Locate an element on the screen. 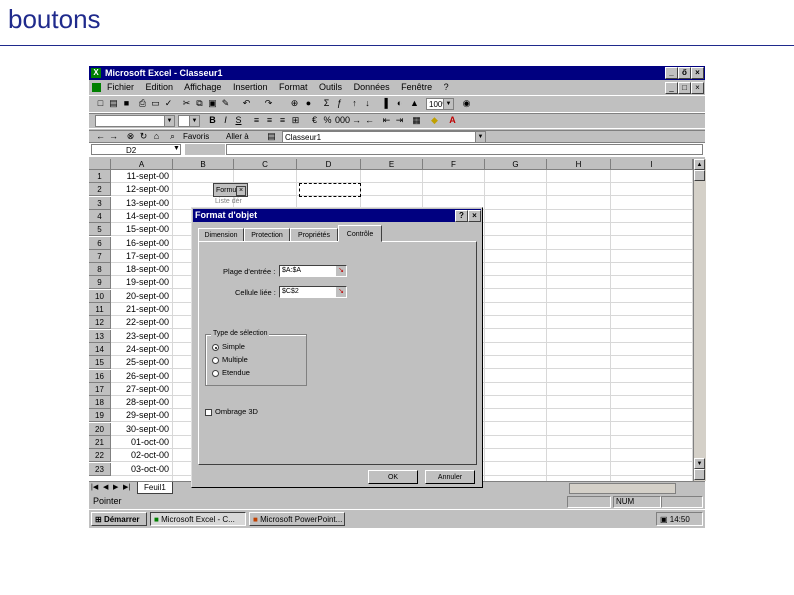 The height and width of the screenshot is (595, 794). favorites-menu: Favoris is located at coordinates (196, 136).